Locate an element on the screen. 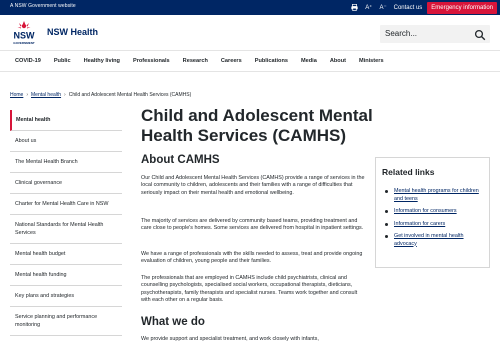 This screenshot has height=348, width=500. breadcrumb-mental-health: Mental health is located at coordinates (46, 95).